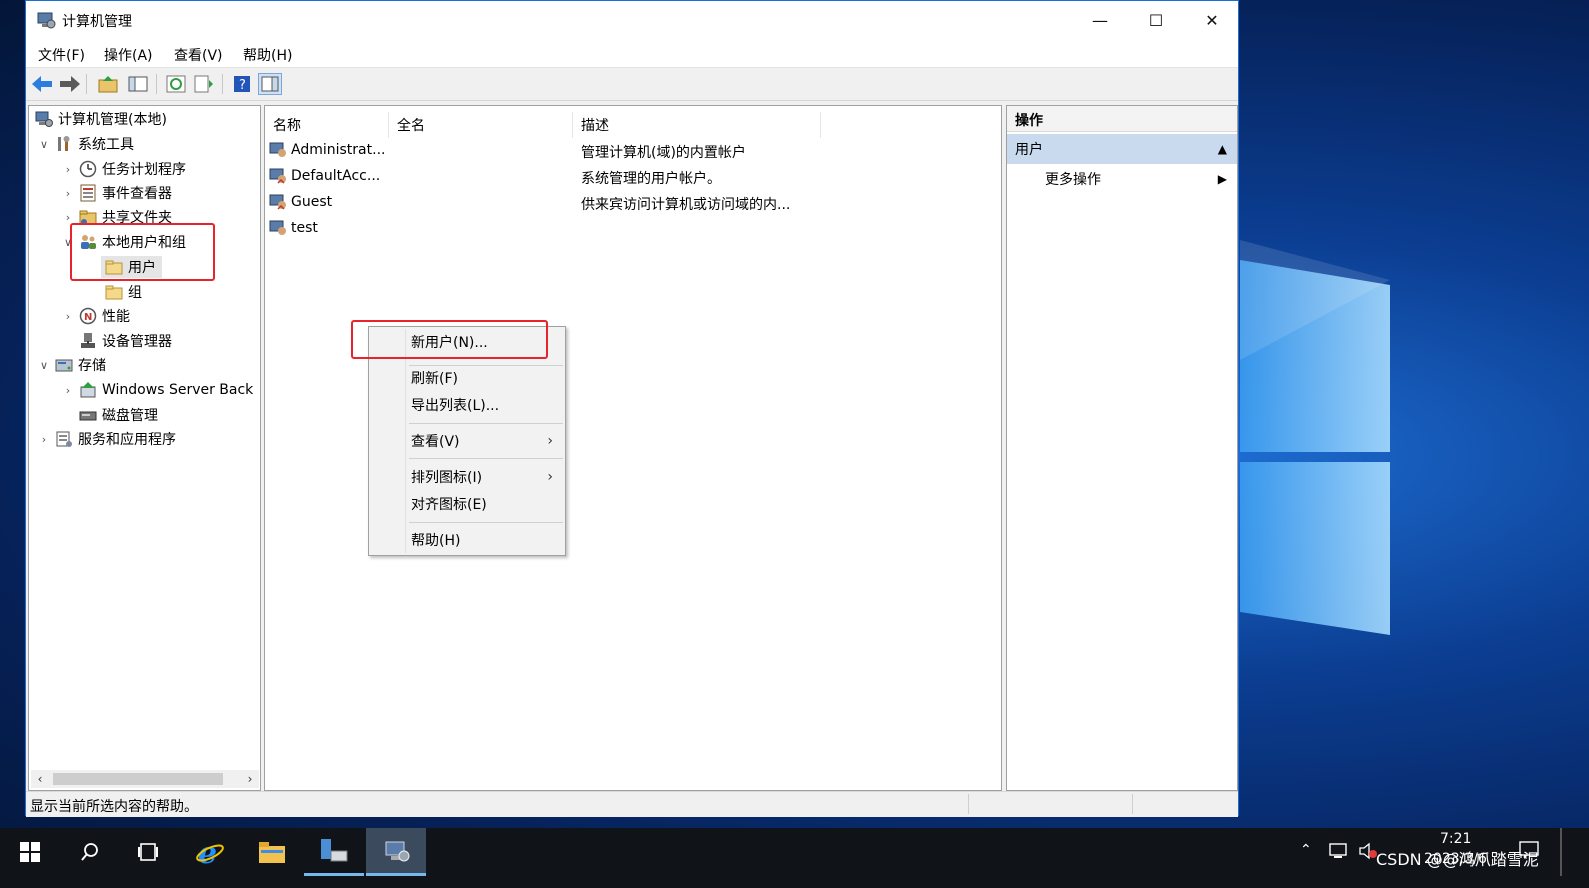  Describe the element at coordinates (334, 852) in the screenshot. I see `server-manager-button` at that location.